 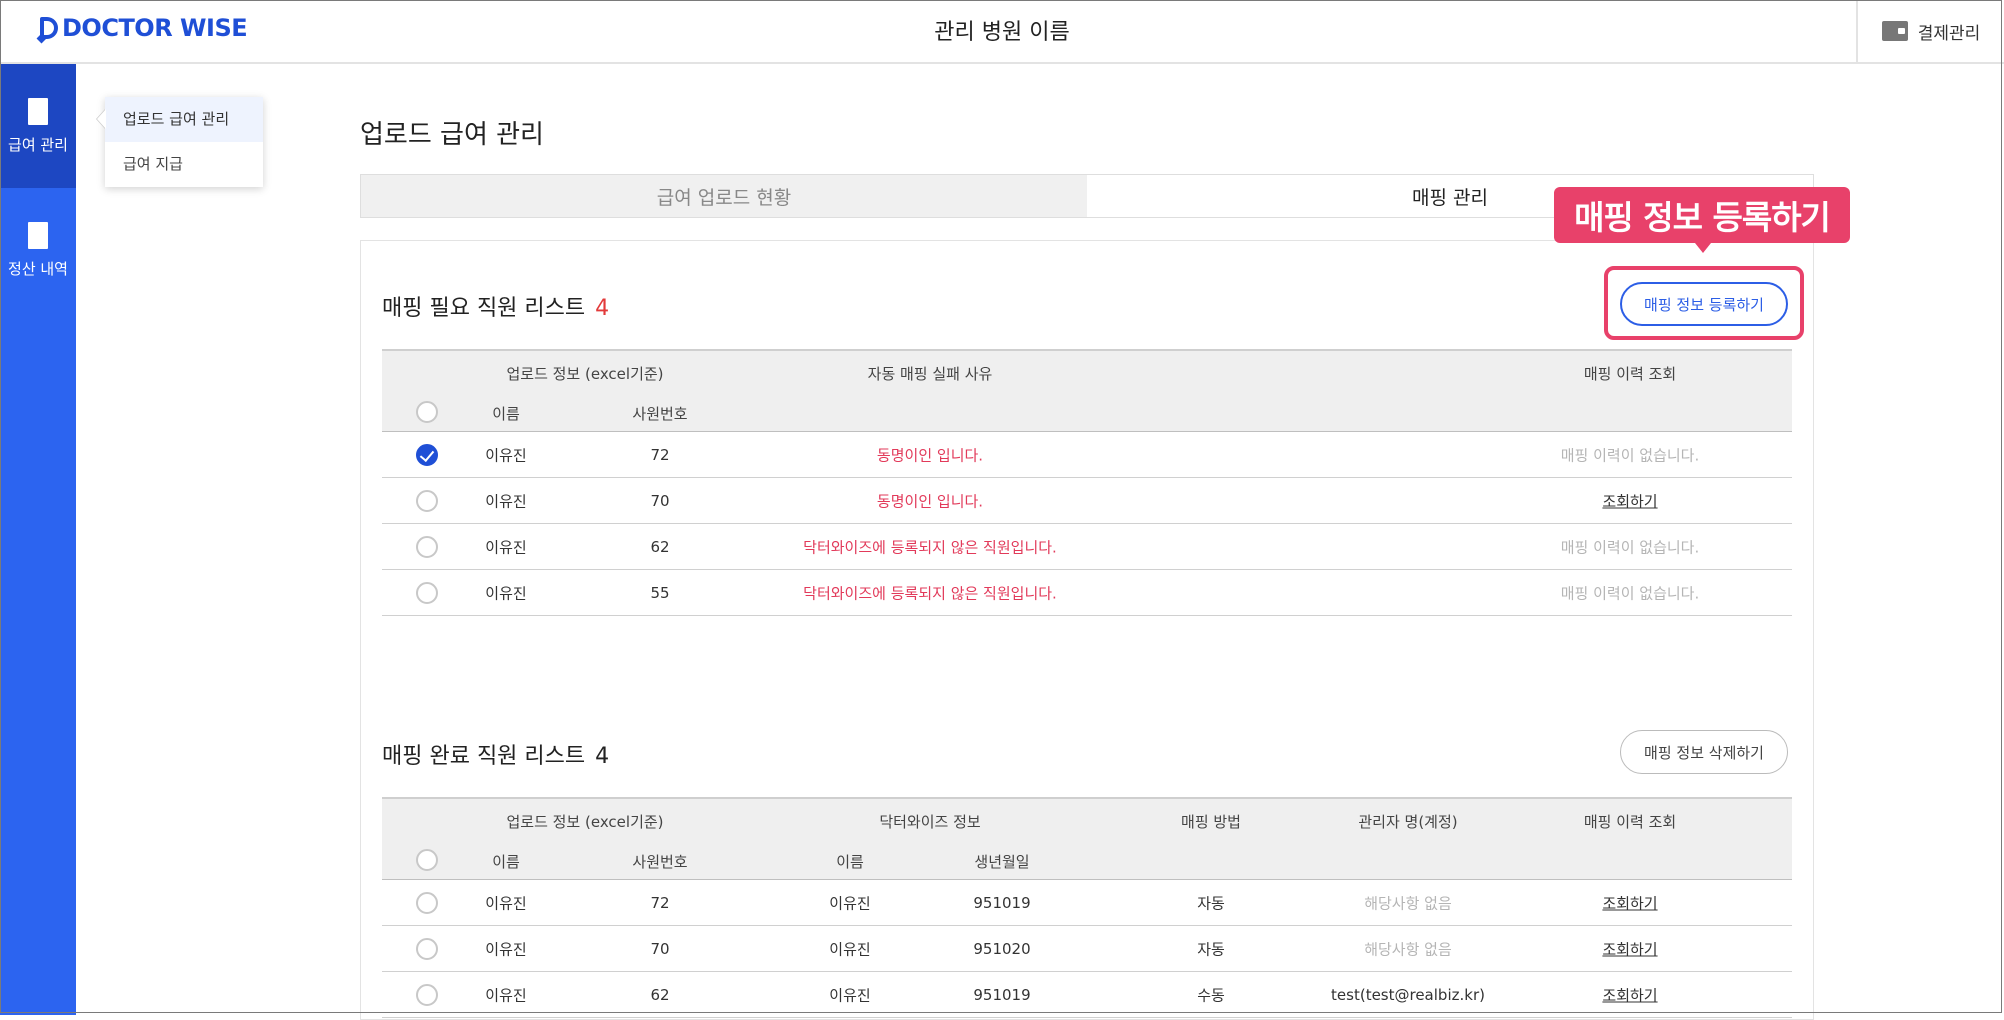 What do you see at coordinates (484, 308) in the screenshot?
I see `pending-title-text: 매핑 필요 직원 리스트` at bounding box center [484, 308].